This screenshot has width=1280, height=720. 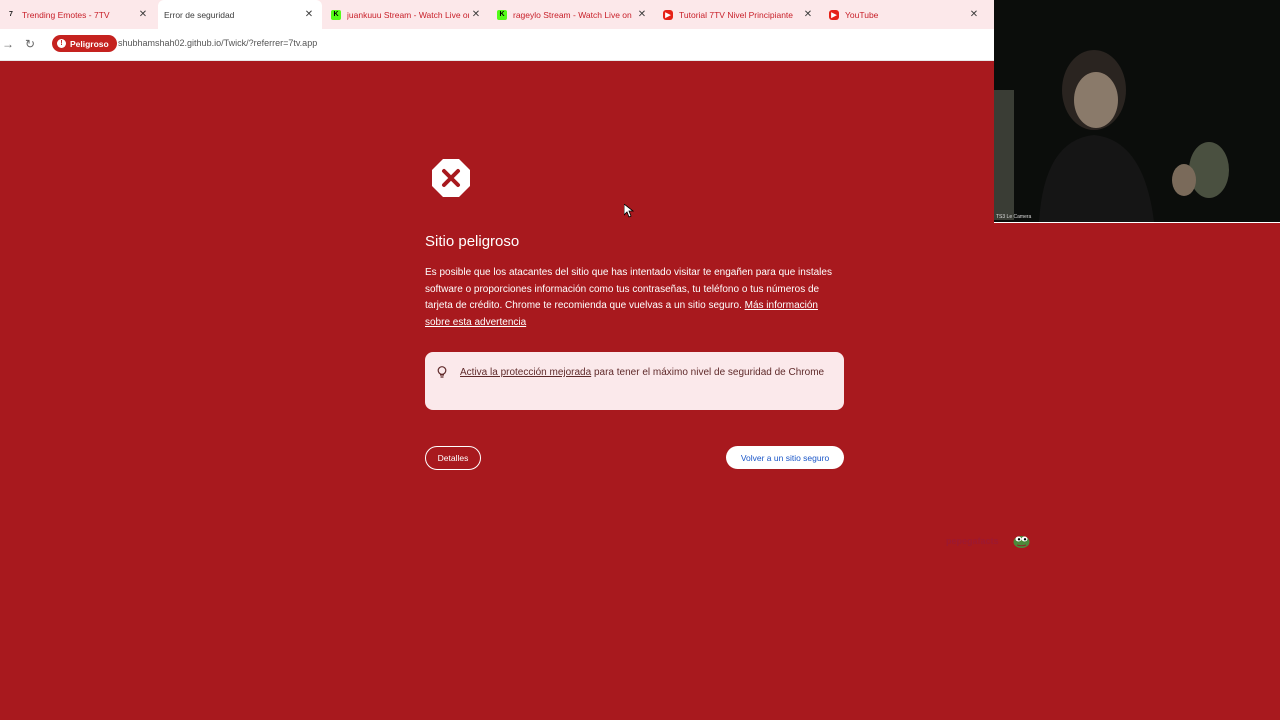 I want to click on details-button: Detalles, so click(x=453, y=458).